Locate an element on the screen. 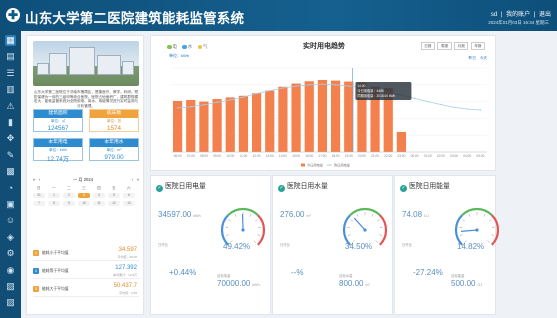 The height and width of the screenshot is (318, 557). x-tick-label: 16:00 is located at coordinates (309, 156).